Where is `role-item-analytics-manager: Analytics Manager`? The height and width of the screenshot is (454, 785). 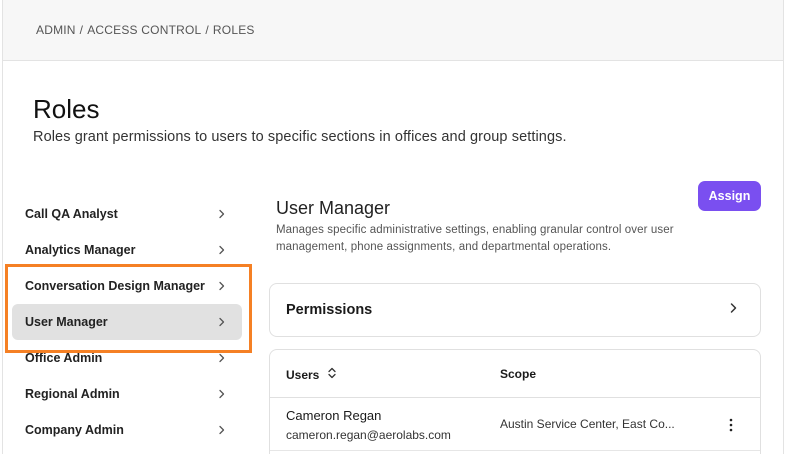 role-item-analytics-manager: Analytics Manager is located at coordinates (127, 250).